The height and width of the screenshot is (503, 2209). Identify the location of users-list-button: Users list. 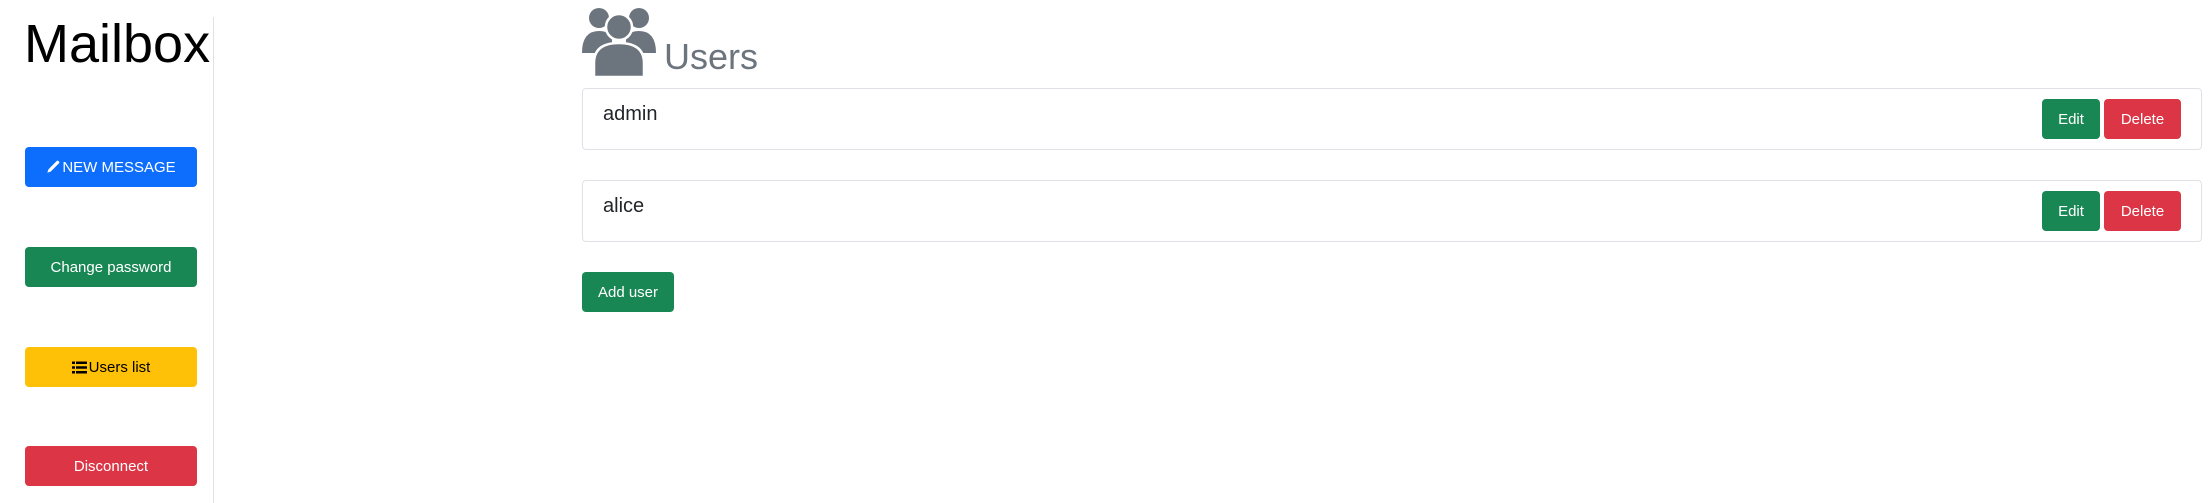
(111, 367).